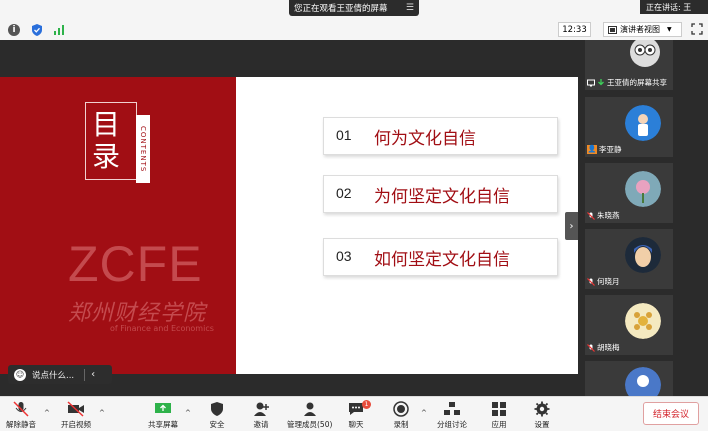  I want to click on top-bar: 您正在观看王亚倩的屏幕 ☰ 正在讲话: 王 i 12:33 演讲者视图 ▼, so click(354, 20).